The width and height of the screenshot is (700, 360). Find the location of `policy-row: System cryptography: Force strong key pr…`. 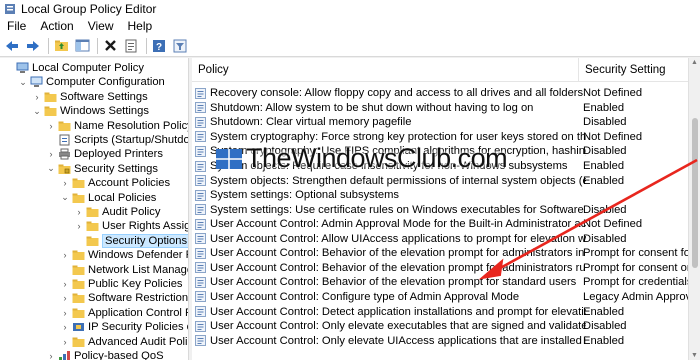

policy-row: System cryptography: Force strong key pr… is located at coordinates (440, 137).